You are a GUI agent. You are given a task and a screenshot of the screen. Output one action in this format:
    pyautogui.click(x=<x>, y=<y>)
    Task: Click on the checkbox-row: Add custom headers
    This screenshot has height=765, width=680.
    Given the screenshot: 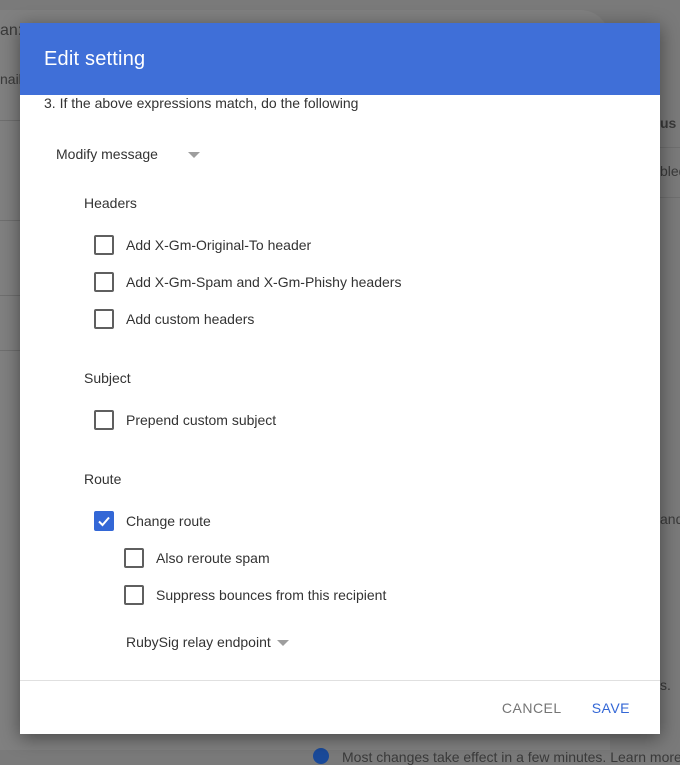 What is the action you would take?
    pyautogui.click(x=174, y=319)
    